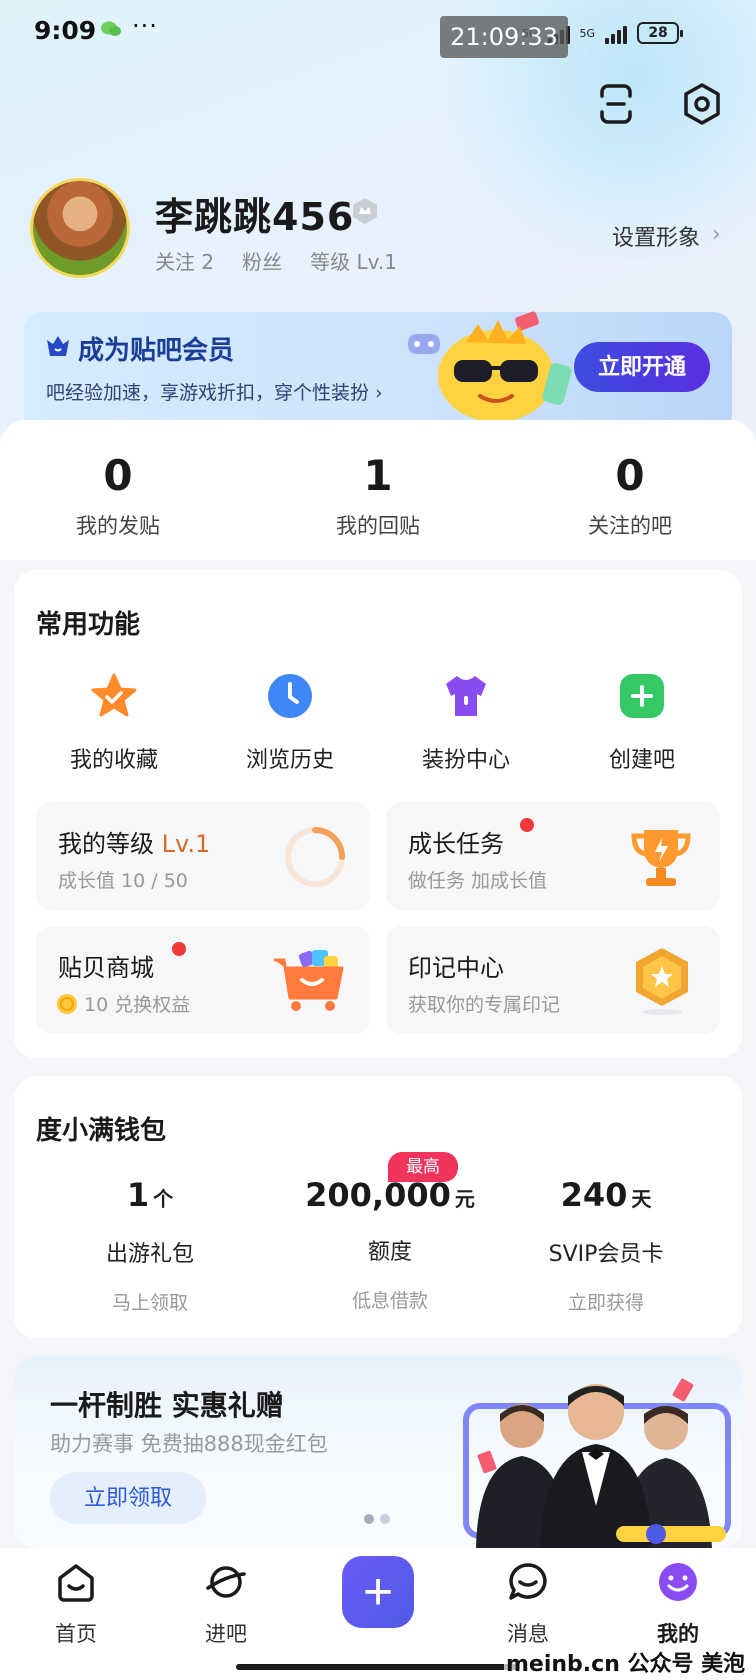 The height and width of the screenshot is (1680, 756). Describe the element at coordinates (80, 228) in the screenshot. I see `avatar` at that location.